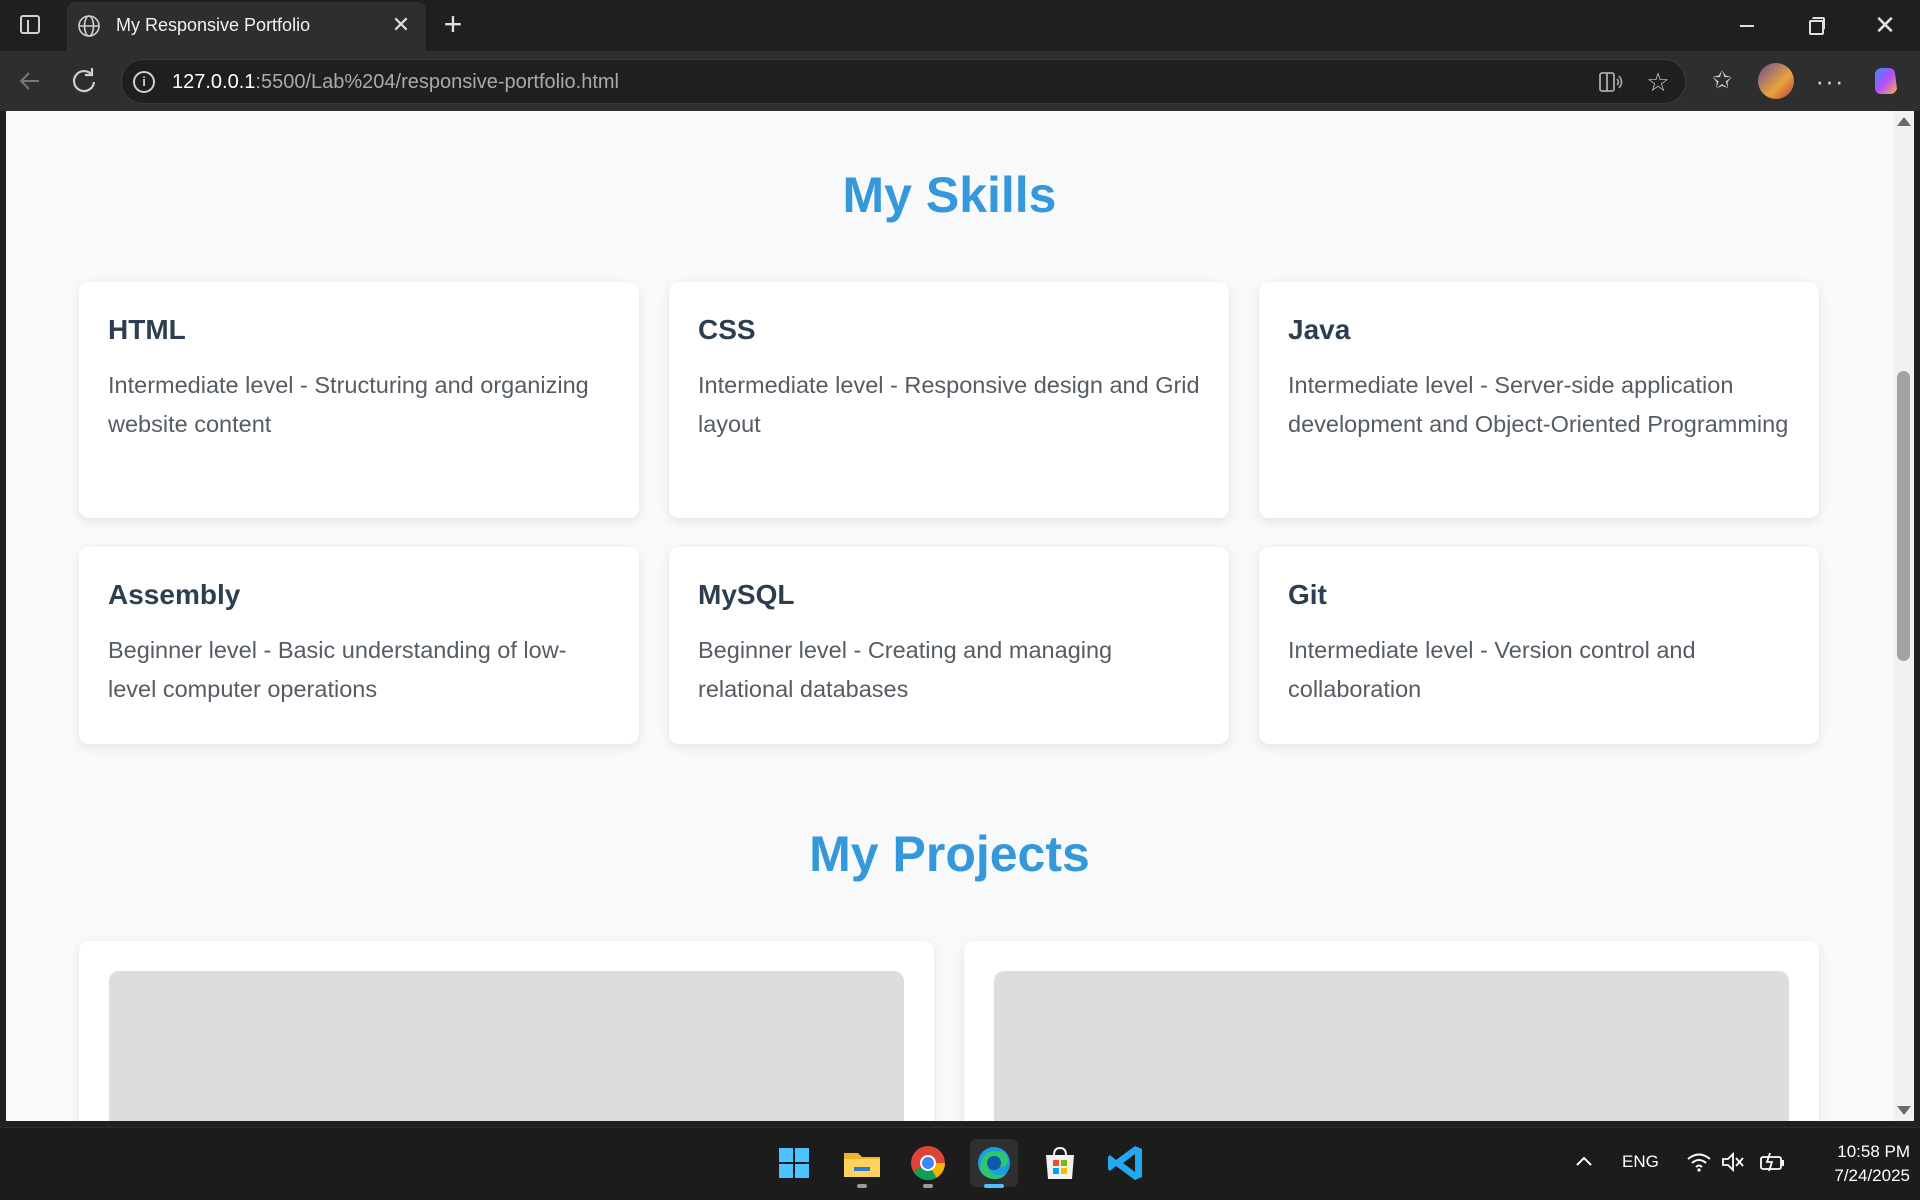  What do you see at coordinates (89, 26) in the screenshot?
I see `globe-icon` at bounding box center [89, 26].